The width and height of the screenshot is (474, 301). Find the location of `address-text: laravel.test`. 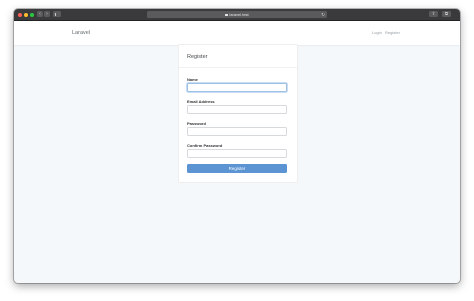

address-text: laravel.test is located at coordinates (239, 14).